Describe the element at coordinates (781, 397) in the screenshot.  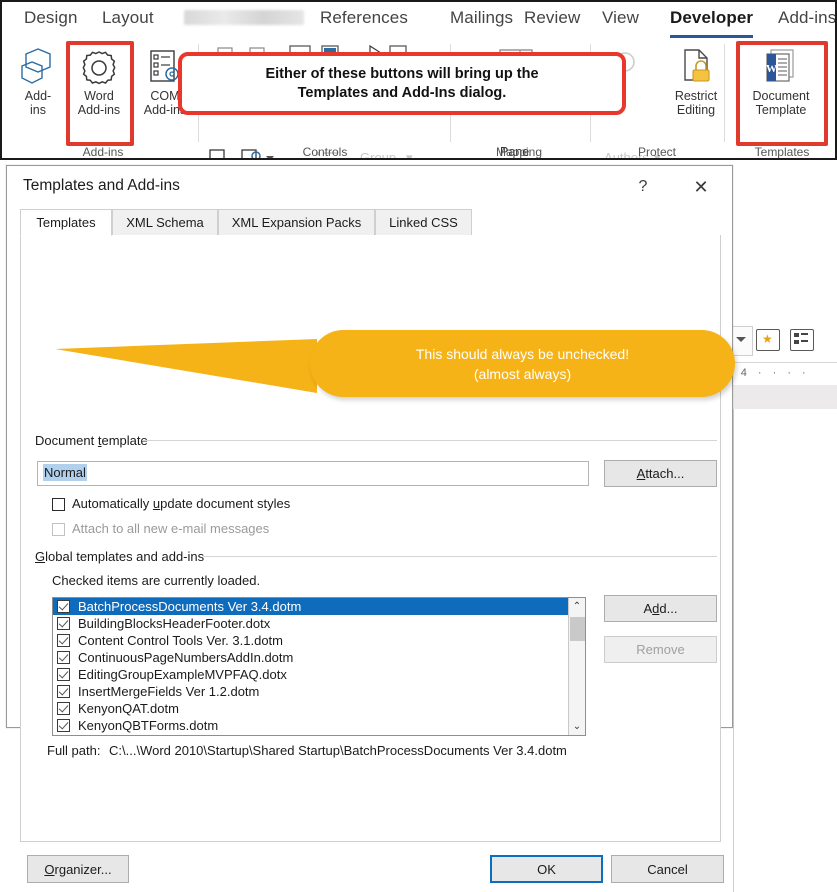
I see `document-top-margin-band` at that location.